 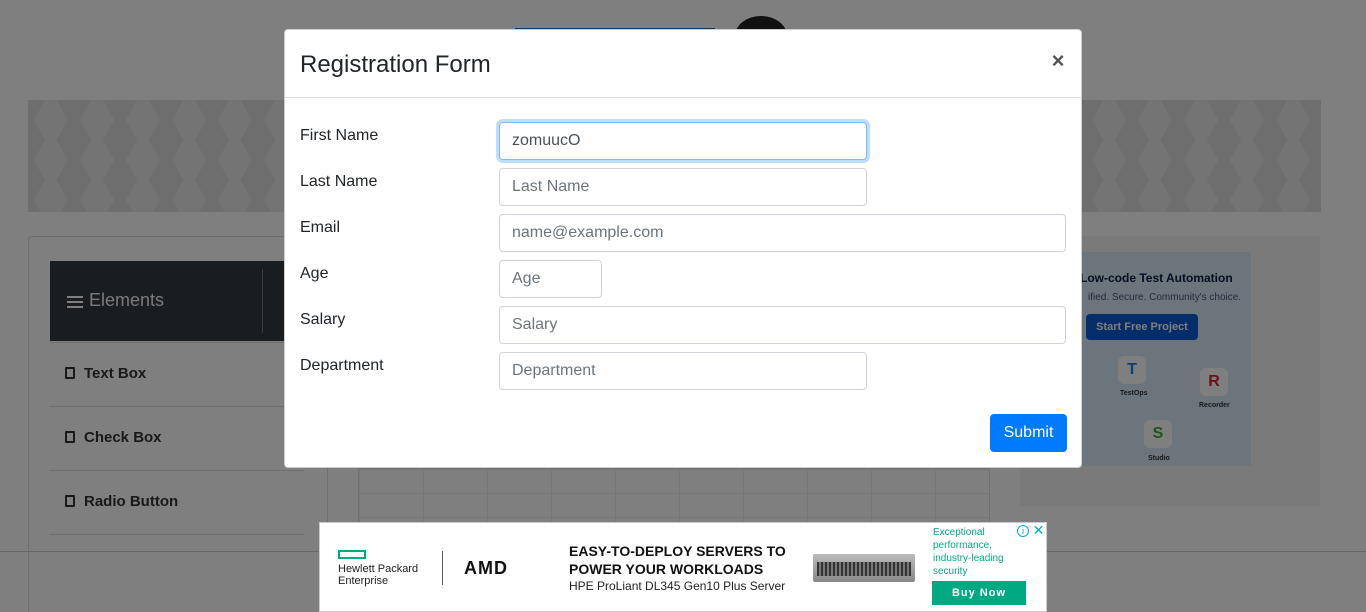 What do you see at coordinates (395, 64) in the screenshot?
I see `modal-title: Registration Form` at bounding box center [395, 64].